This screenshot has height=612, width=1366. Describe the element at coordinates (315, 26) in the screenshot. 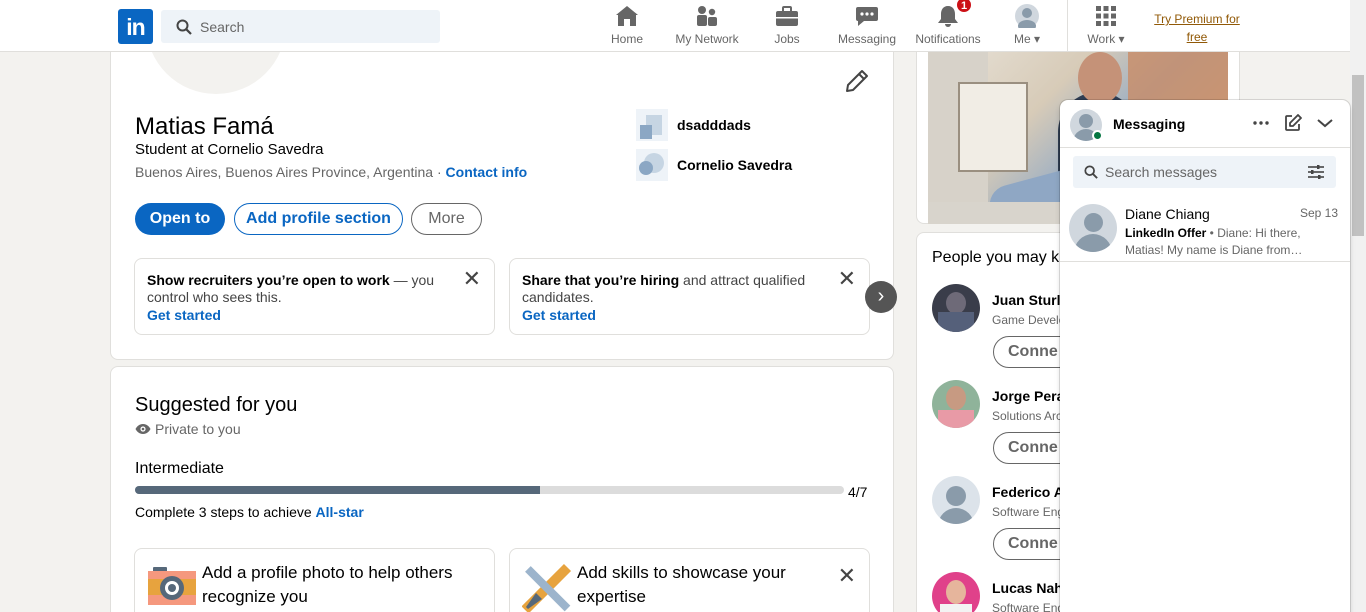

I see `search-input` at that location.